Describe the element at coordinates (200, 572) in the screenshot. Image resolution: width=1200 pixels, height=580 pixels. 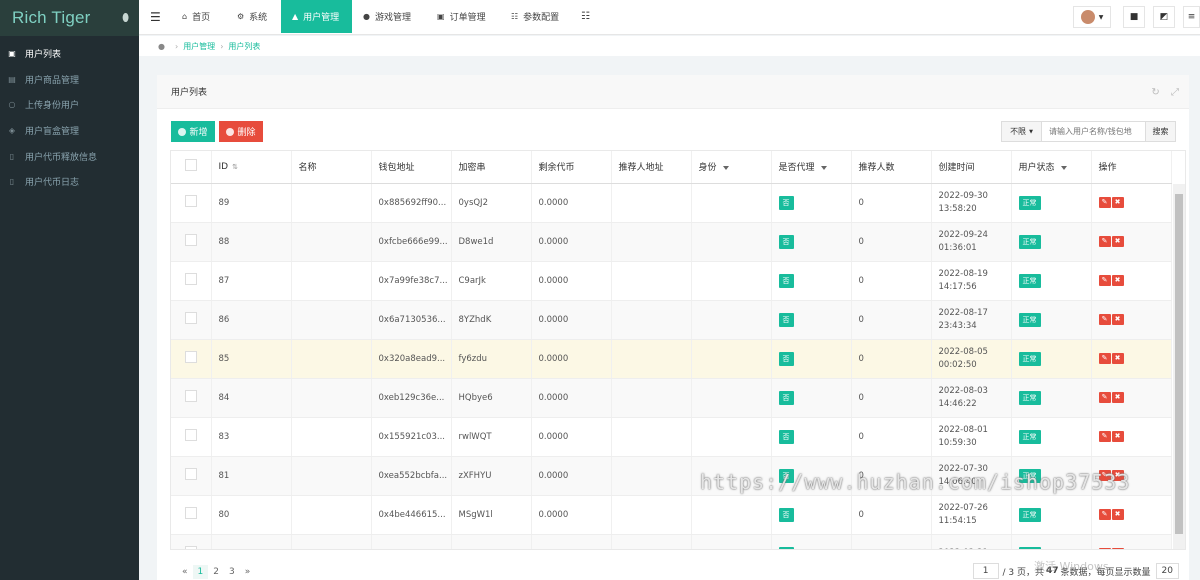
I see `page-link-1: 1` at that location.